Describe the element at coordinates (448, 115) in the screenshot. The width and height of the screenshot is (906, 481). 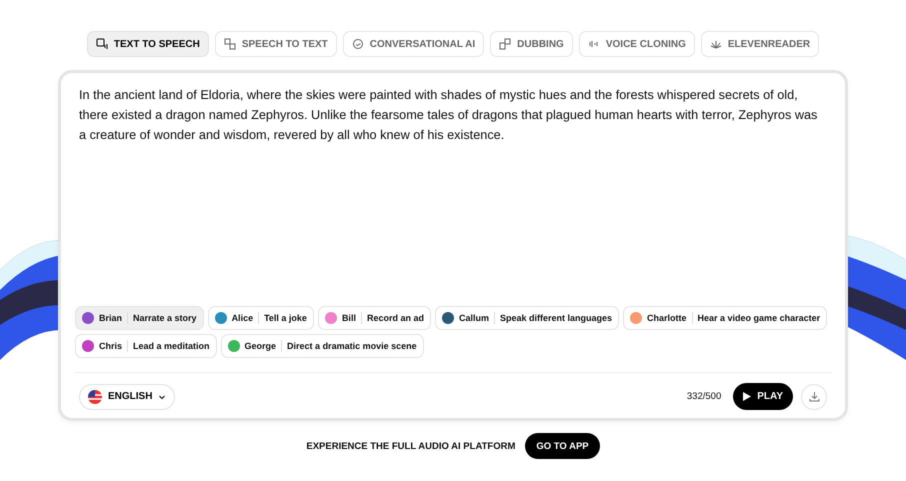
I see `story-text: In the ancient land of Eldoria, where the skies were painted with shades of mystic hues and the forests whispered secrets of old, there existed a dragon named Zephyros. Unlike the fearsome tales of dragons that plagued human hearts with terror, Zephyros was a creature of wonder and wisdom, revered by all who knew of his existence.` at that location.